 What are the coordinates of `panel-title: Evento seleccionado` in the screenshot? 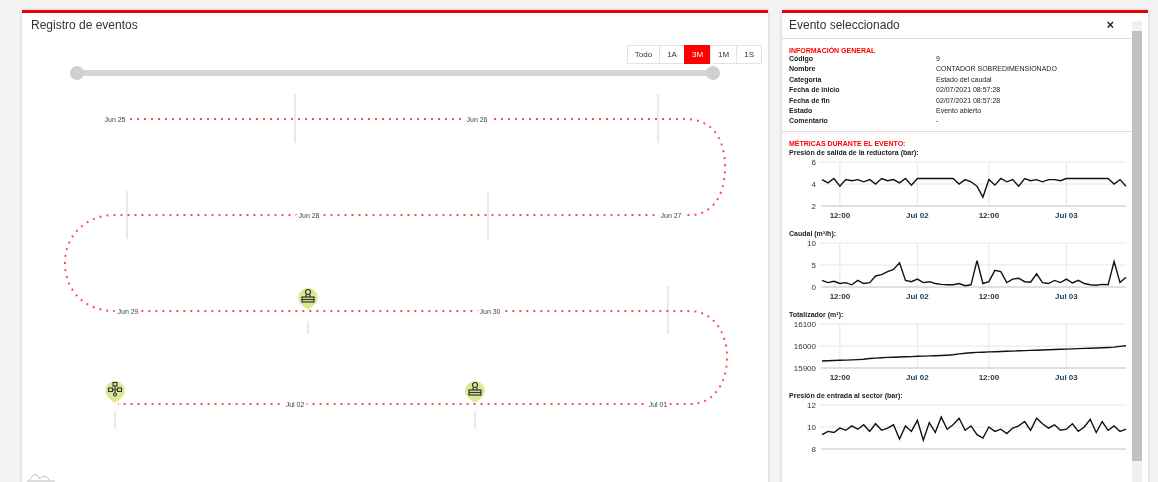 It's located at (844, 24).